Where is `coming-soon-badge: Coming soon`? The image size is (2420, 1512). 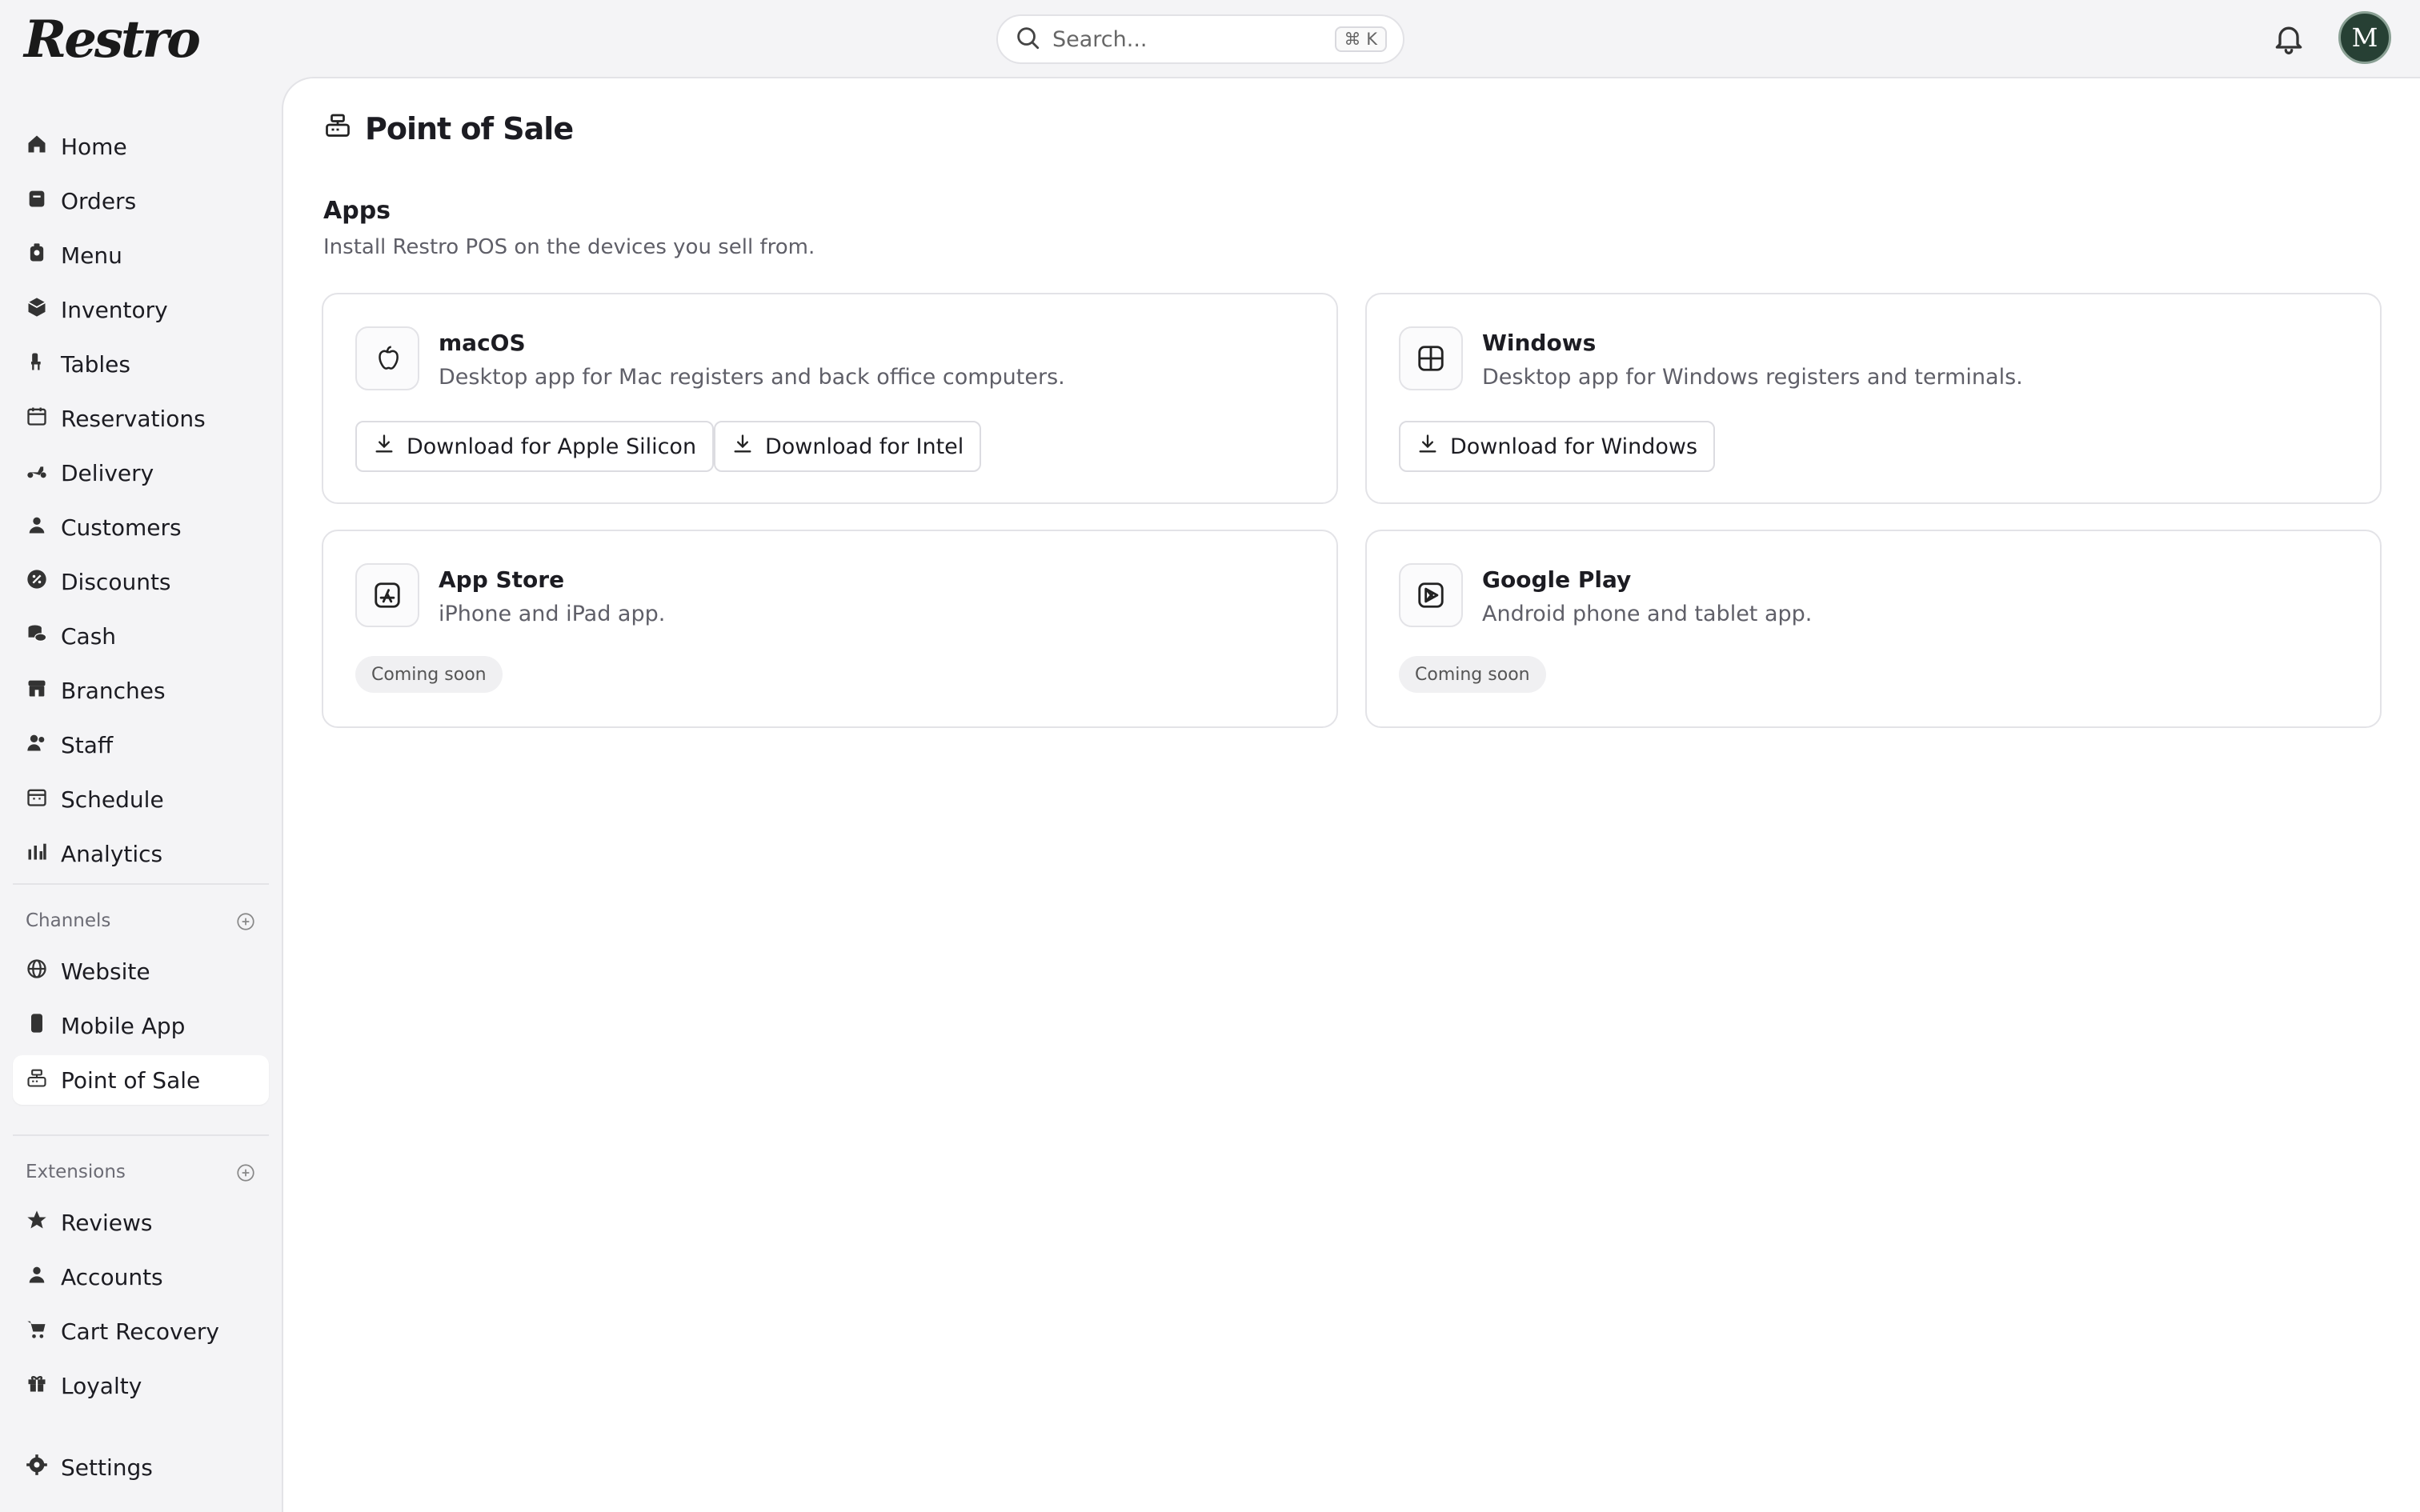
coming-soon-badge: Coming soon is located at coordinates (1472, 674).